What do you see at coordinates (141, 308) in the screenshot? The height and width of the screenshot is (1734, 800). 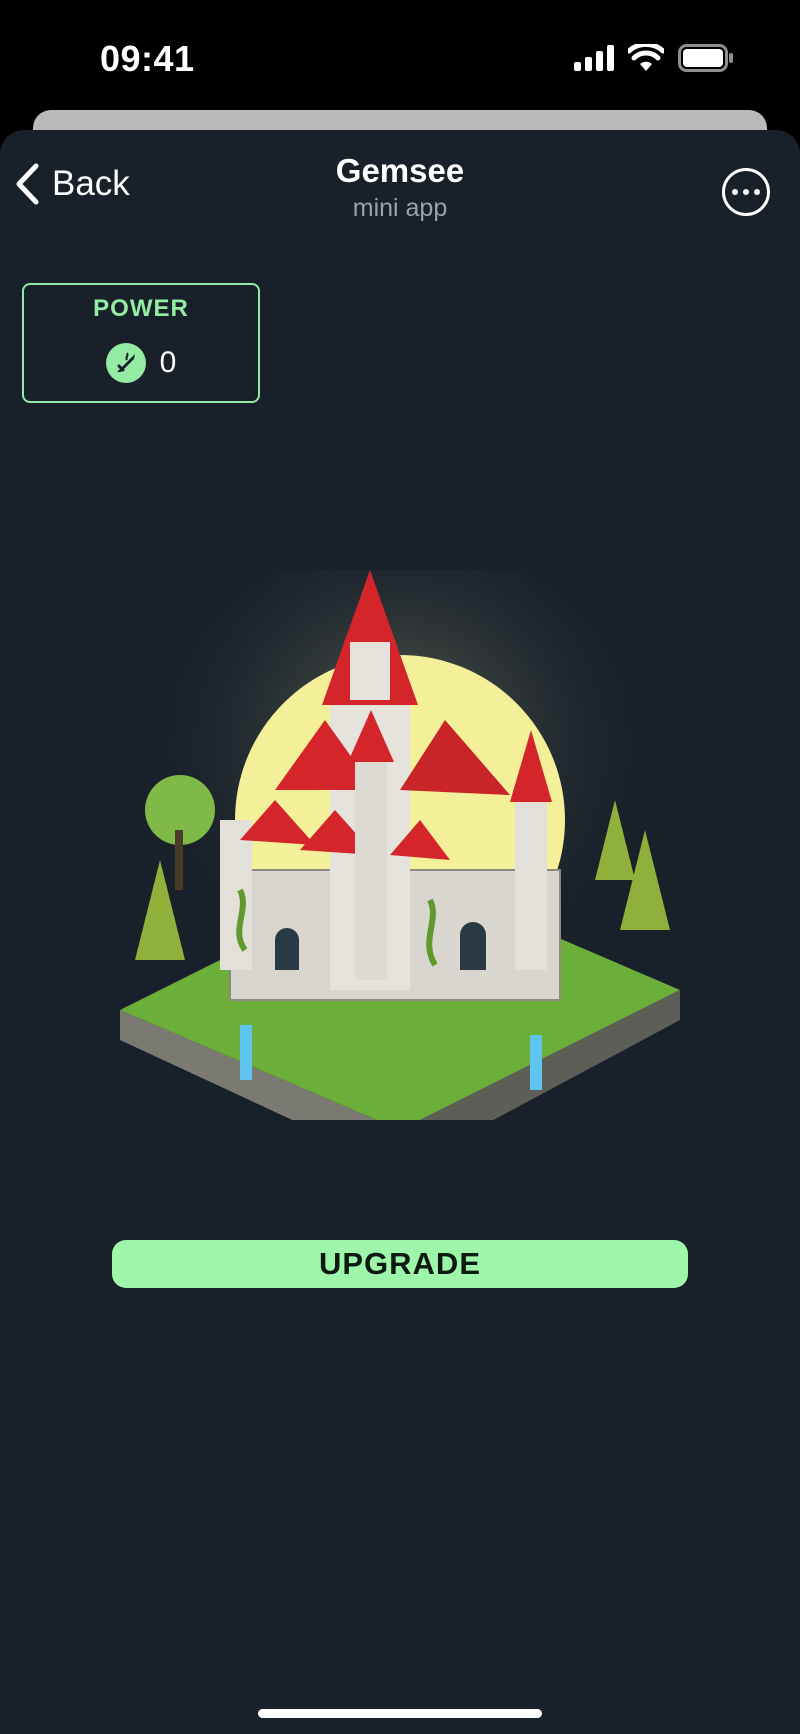 I see `power-label: POWER` at bounding box center [141, 308].